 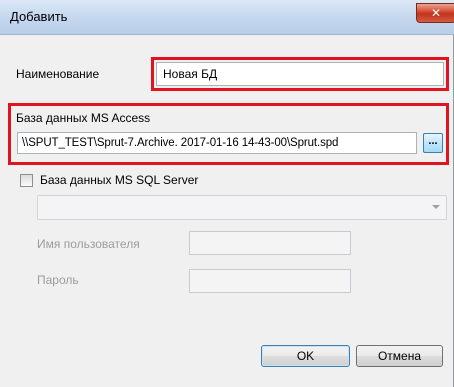 I want to click on name-label: Наименование, so click(x=58, y=74).